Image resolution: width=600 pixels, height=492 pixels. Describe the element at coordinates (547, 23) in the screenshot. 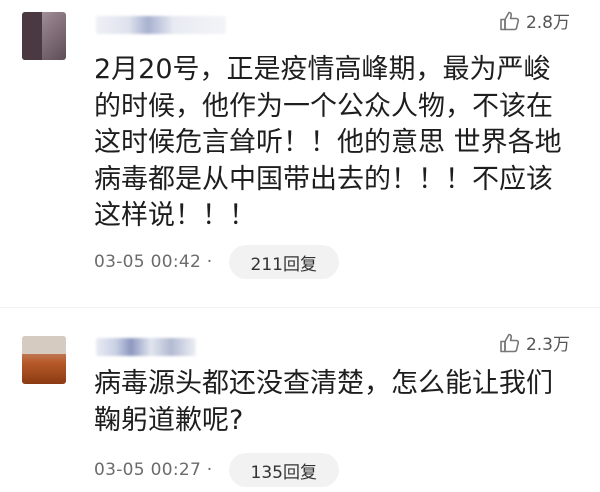

I see `like-count: 2.8万` at that location.